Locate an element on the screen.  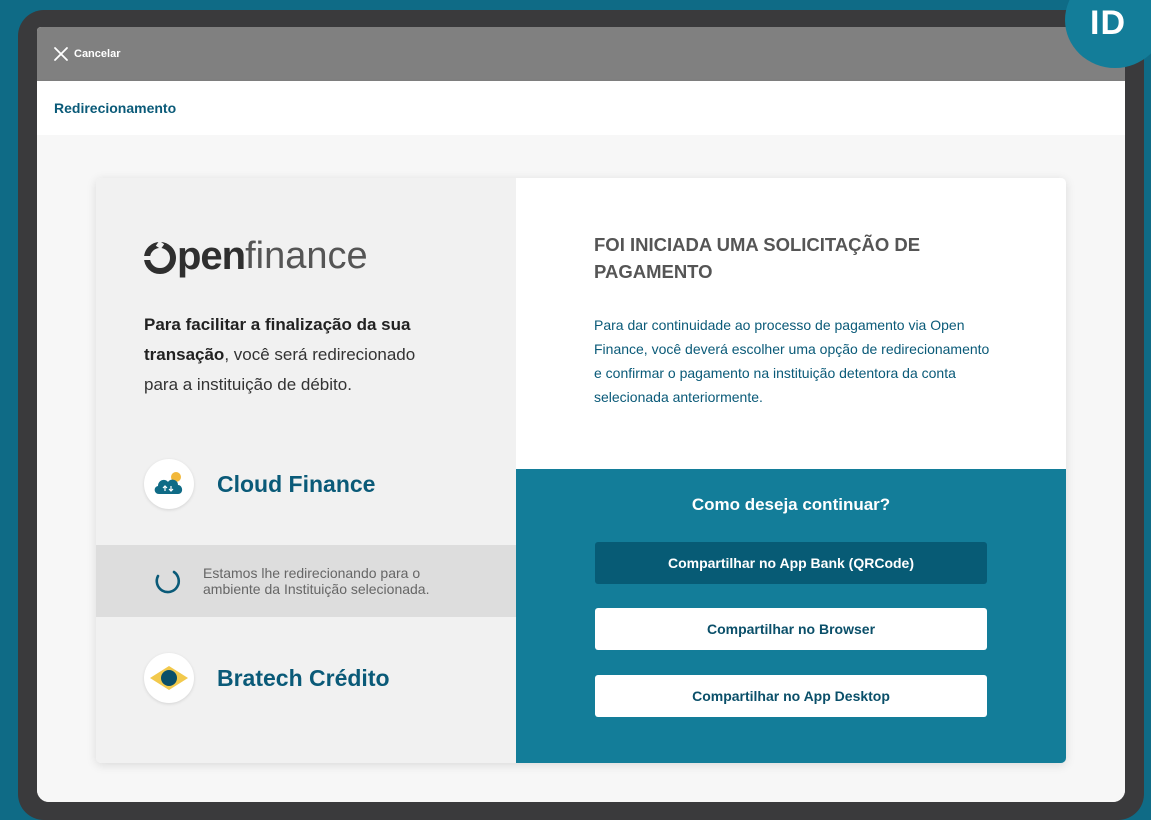
page-title: Redirecionamento is located at coordinates (115, 108).